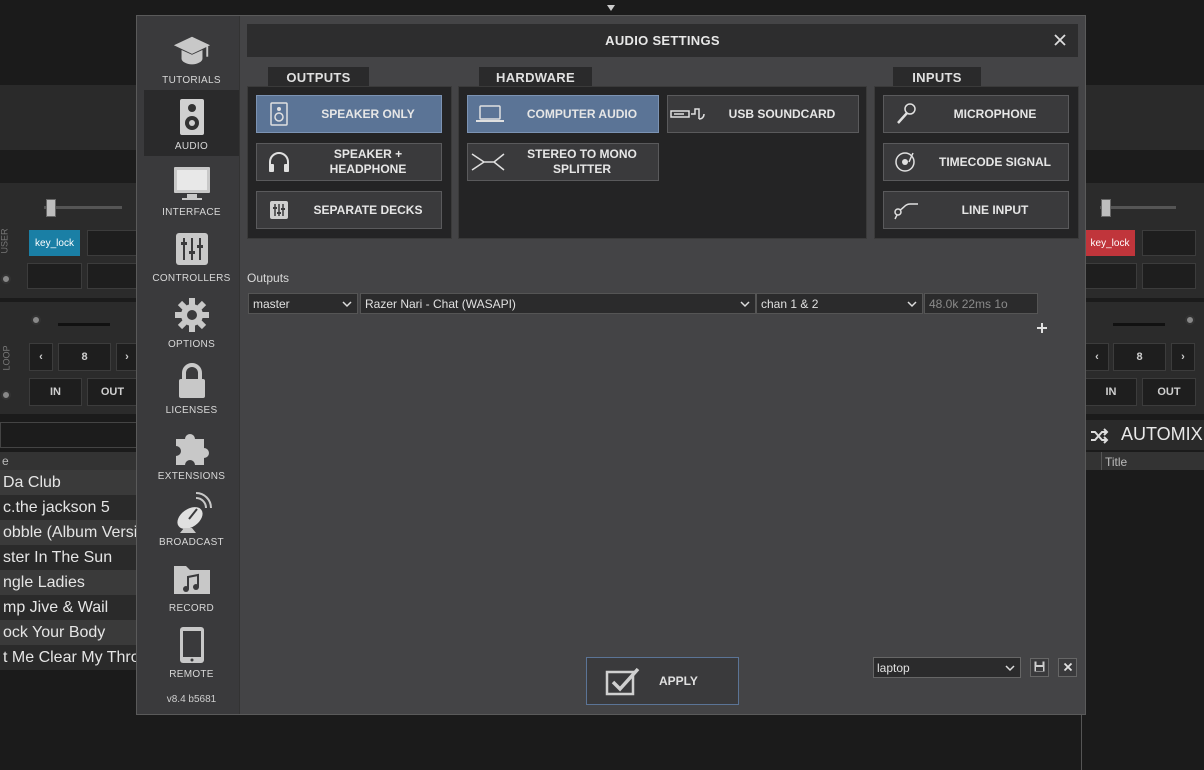 The image size is (1204, 770). What do you see at coordinates (349, 114) in the screenshot?
I see `speaker-only-button: SPEAKER ONLY` at bounding box center [349, 114].